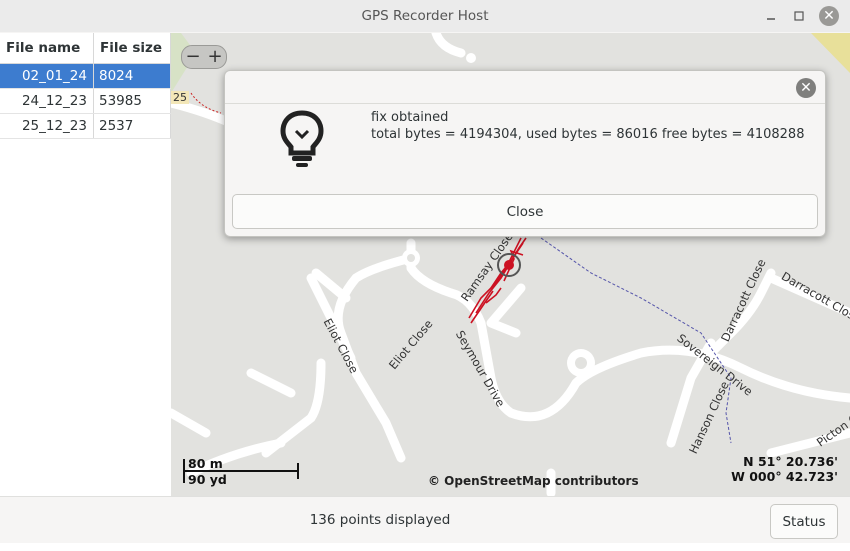 The height and width of the screenshot is (551, 850). What do you see at coordinates (525, 87) in the screenshot?
I see `dialog-header` at bounding box center [525, 87].